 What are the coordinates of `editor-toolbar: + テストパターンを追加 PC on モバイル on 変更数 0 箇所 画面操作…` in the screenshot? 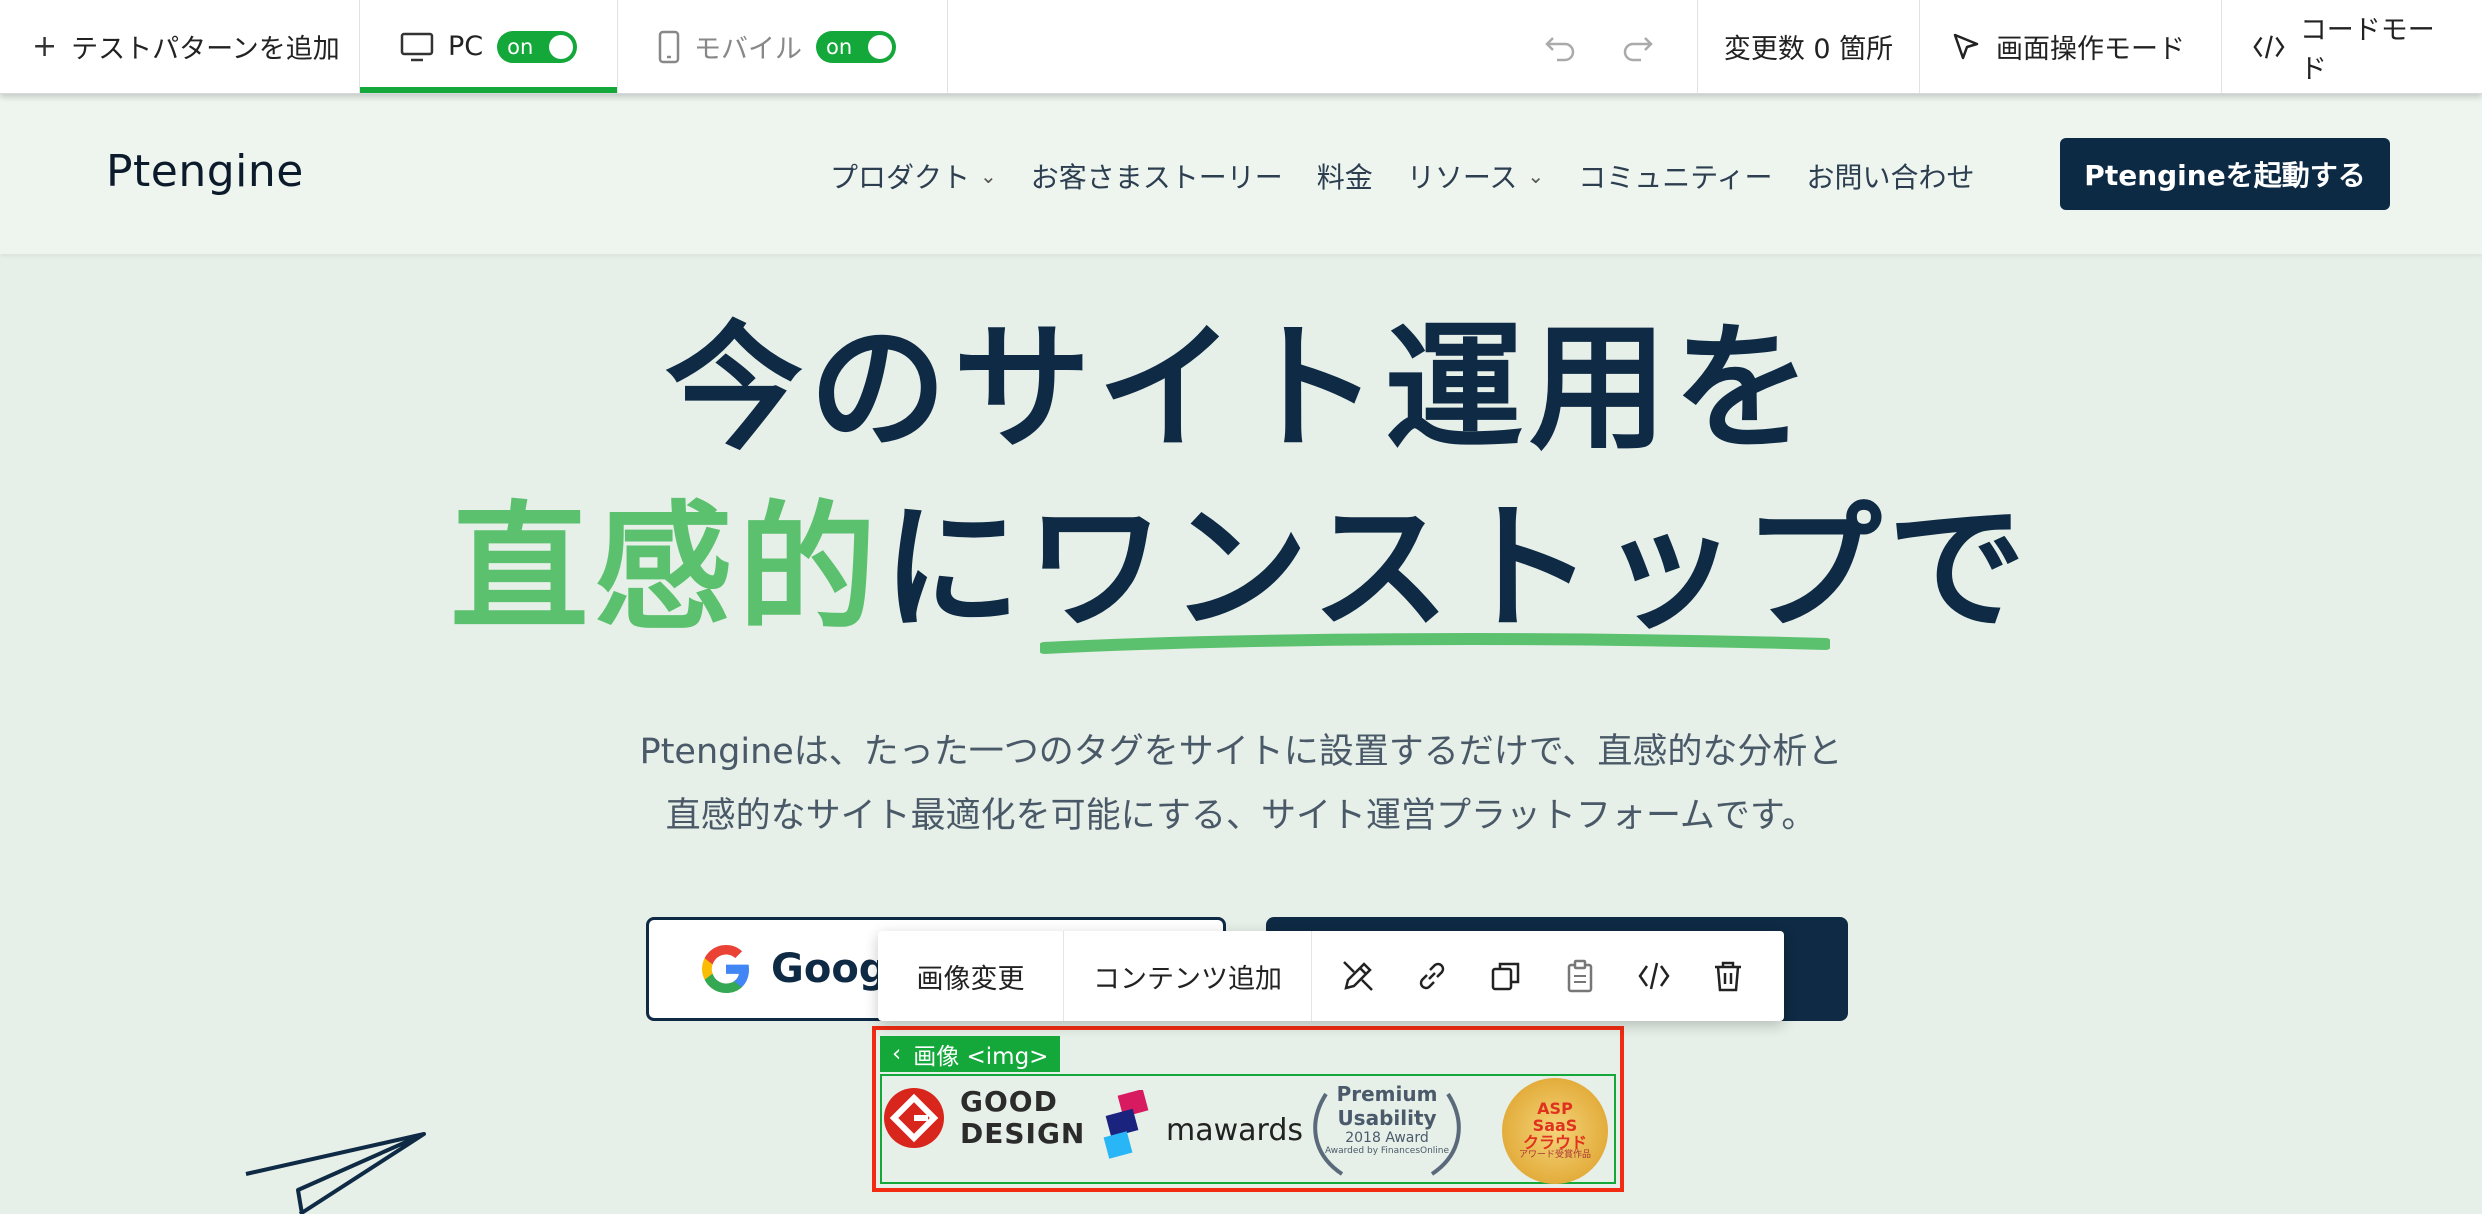 It's located at (1241, 47).